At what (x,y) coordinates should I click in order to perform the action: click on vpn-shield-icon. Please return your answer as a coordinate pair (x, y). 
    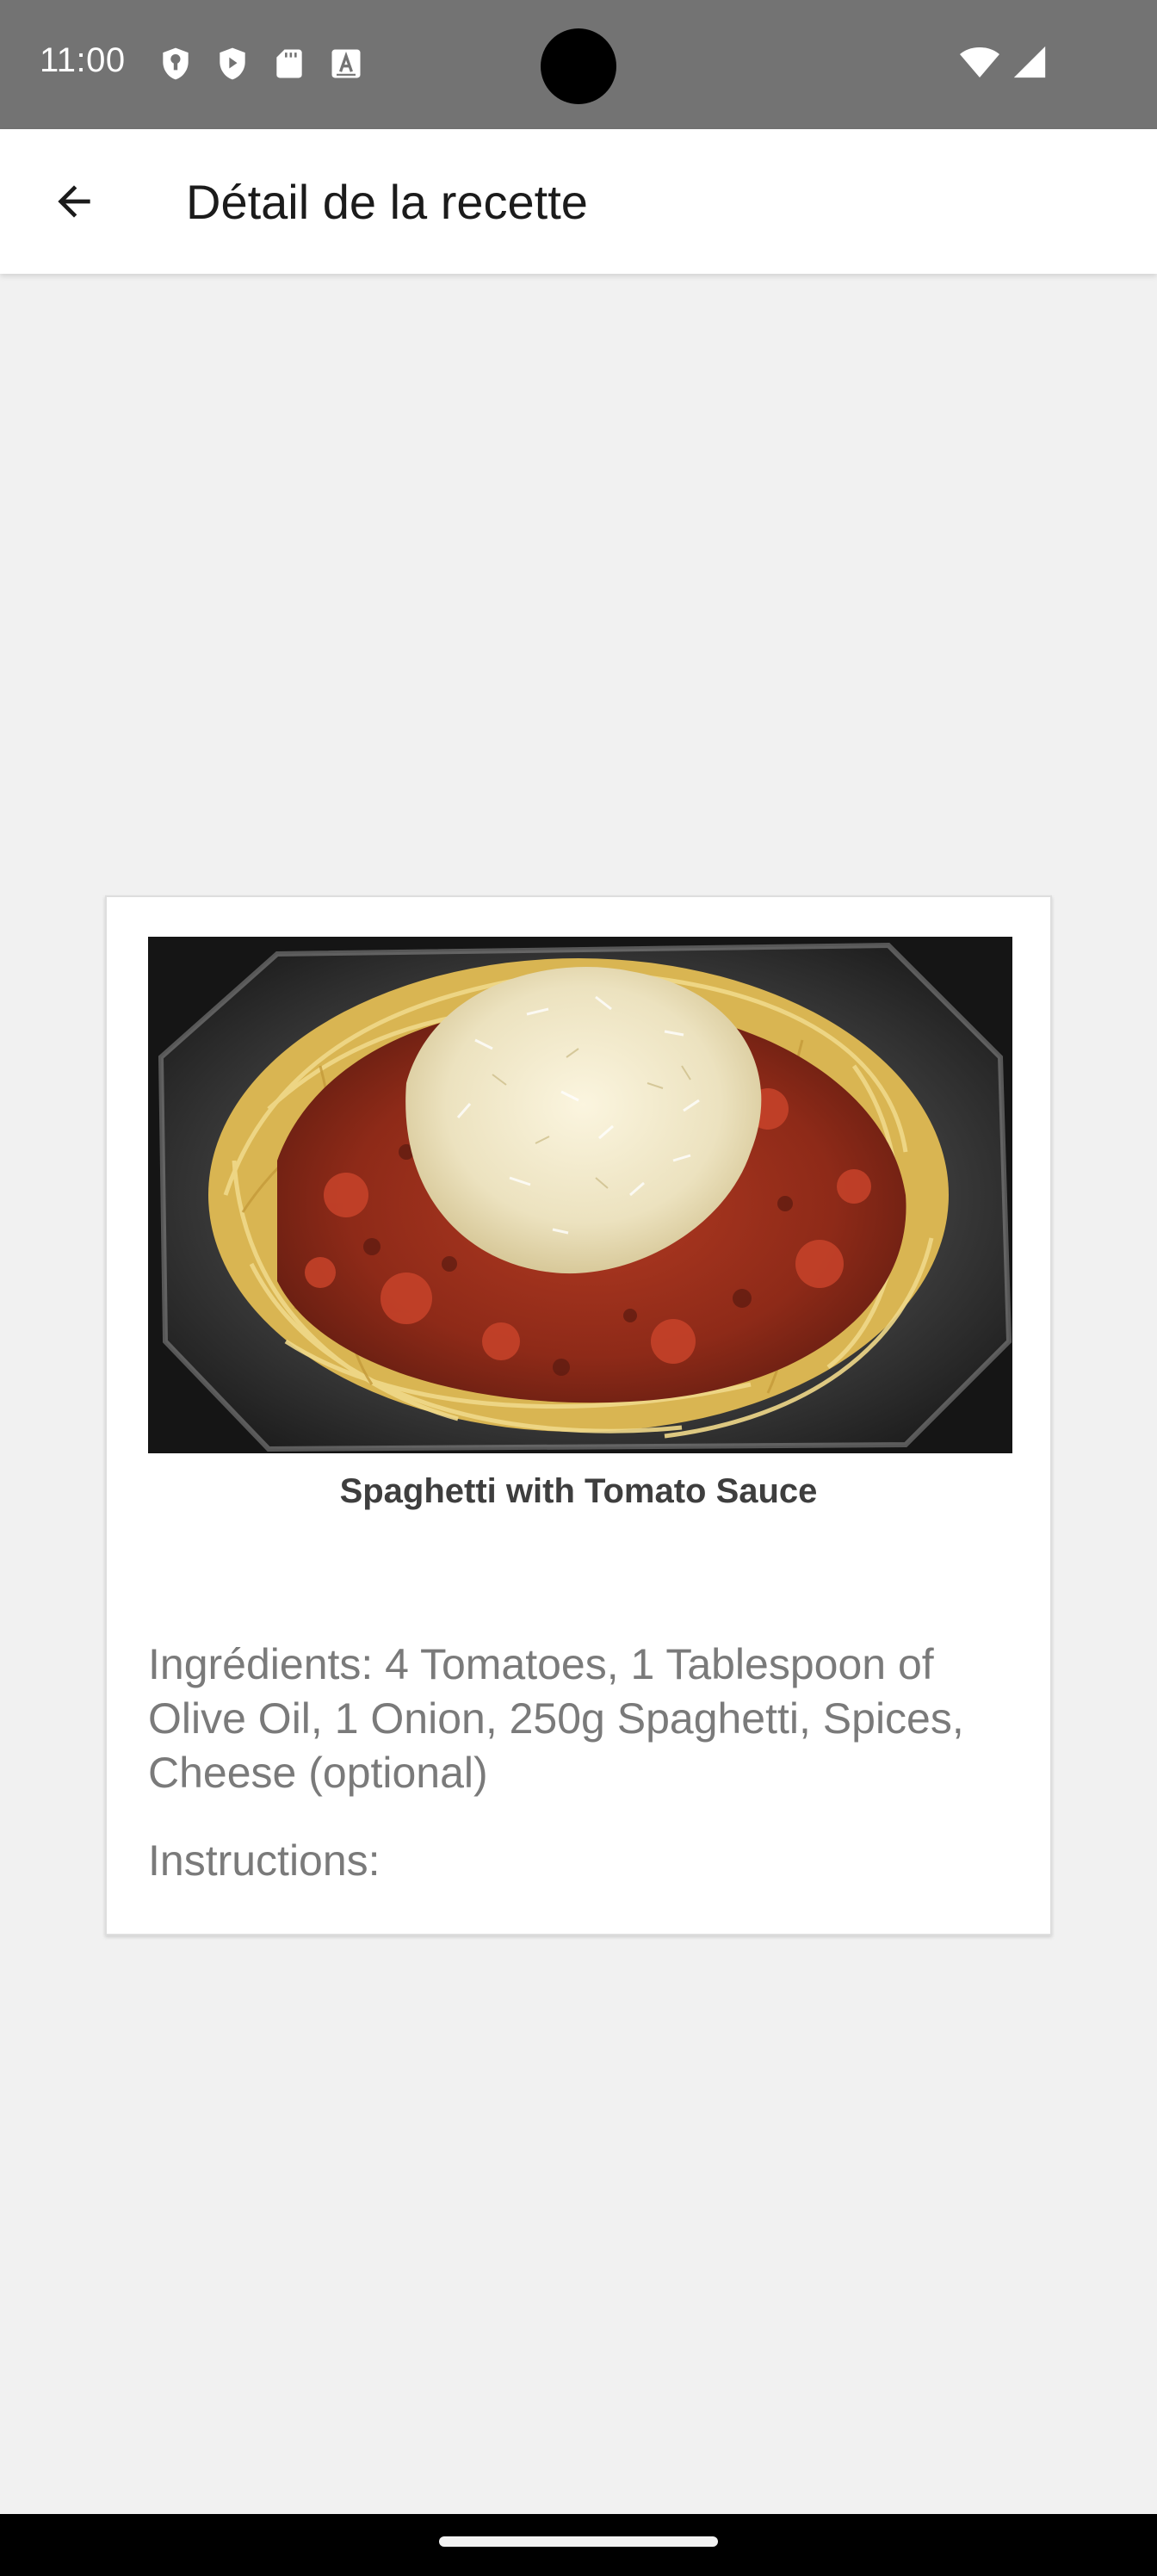
    Looking at the image, I should click on (176, 64).